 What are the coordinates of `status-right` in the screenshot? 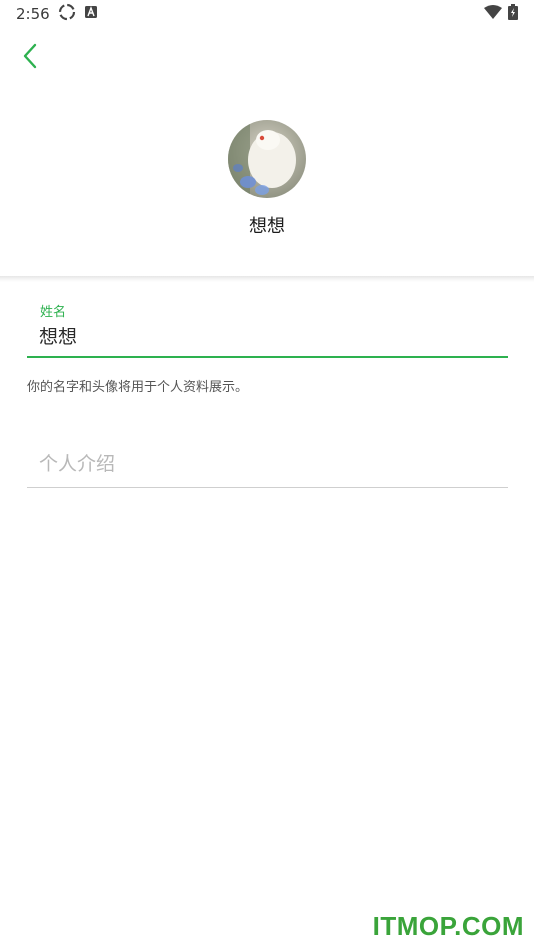 It's located at (501, 14).